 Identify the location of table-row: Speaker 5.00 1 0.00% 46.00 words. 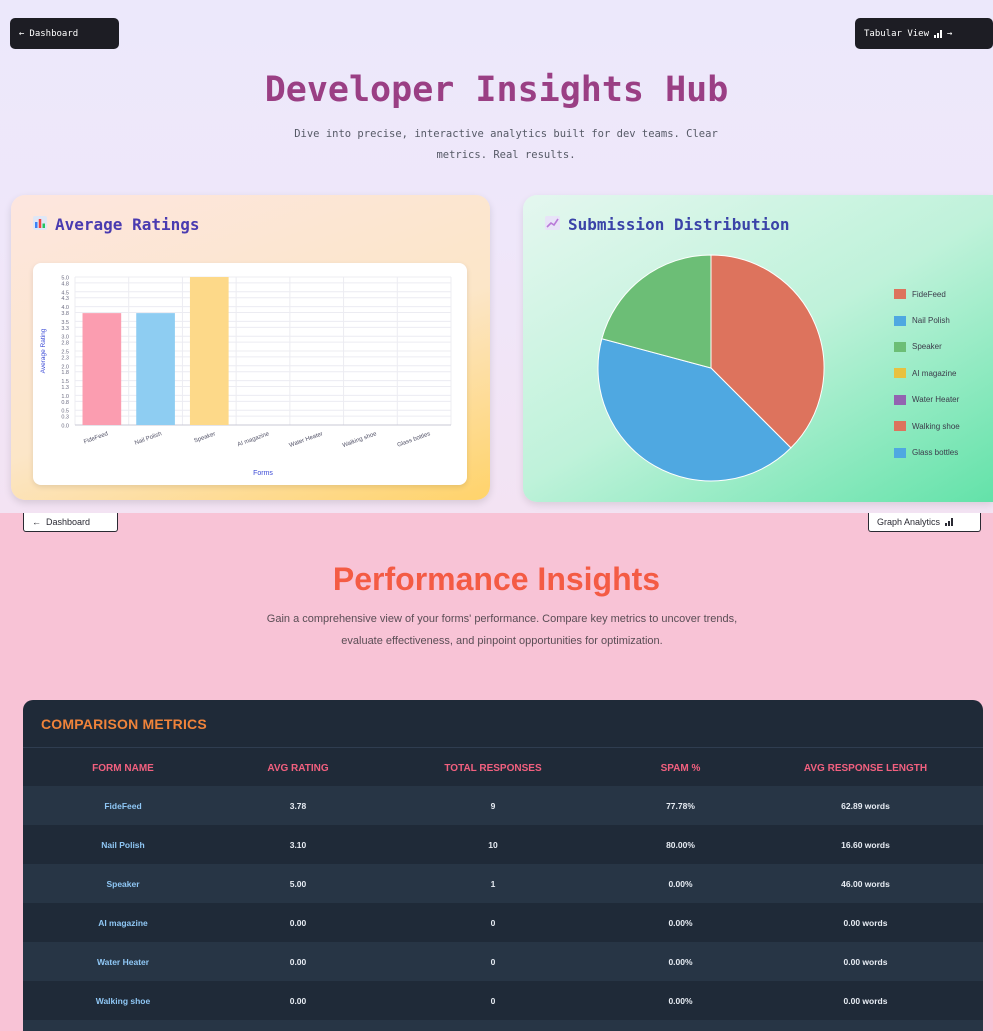
(503, 883).